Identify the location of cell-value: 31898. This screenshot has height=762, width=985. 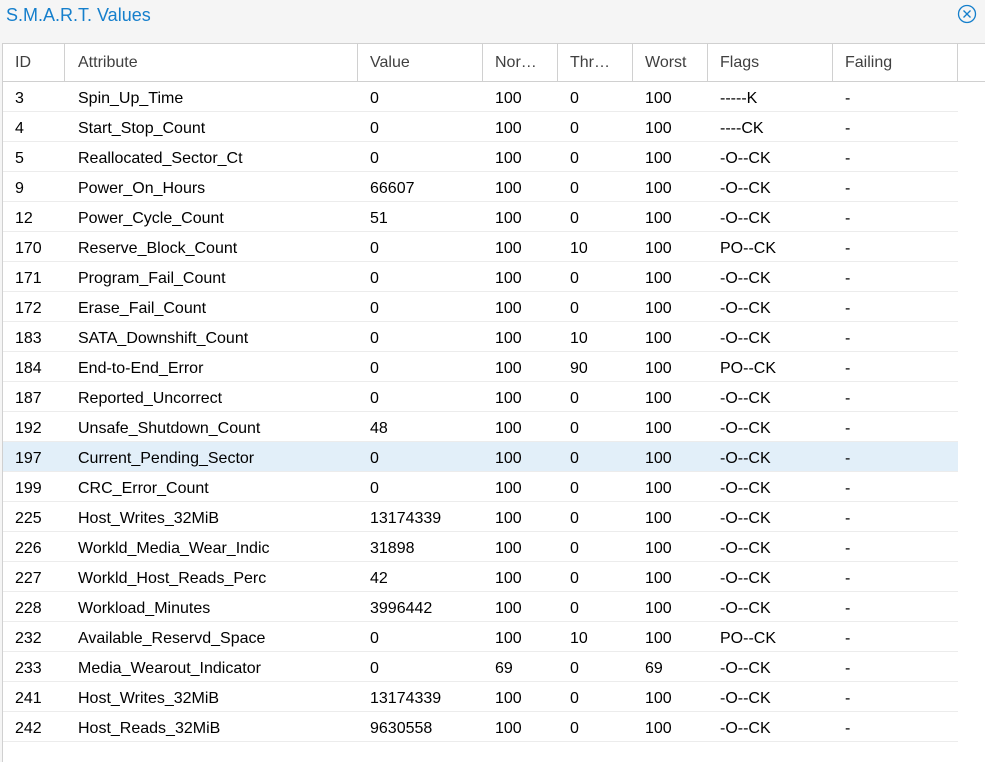
(392, 548).